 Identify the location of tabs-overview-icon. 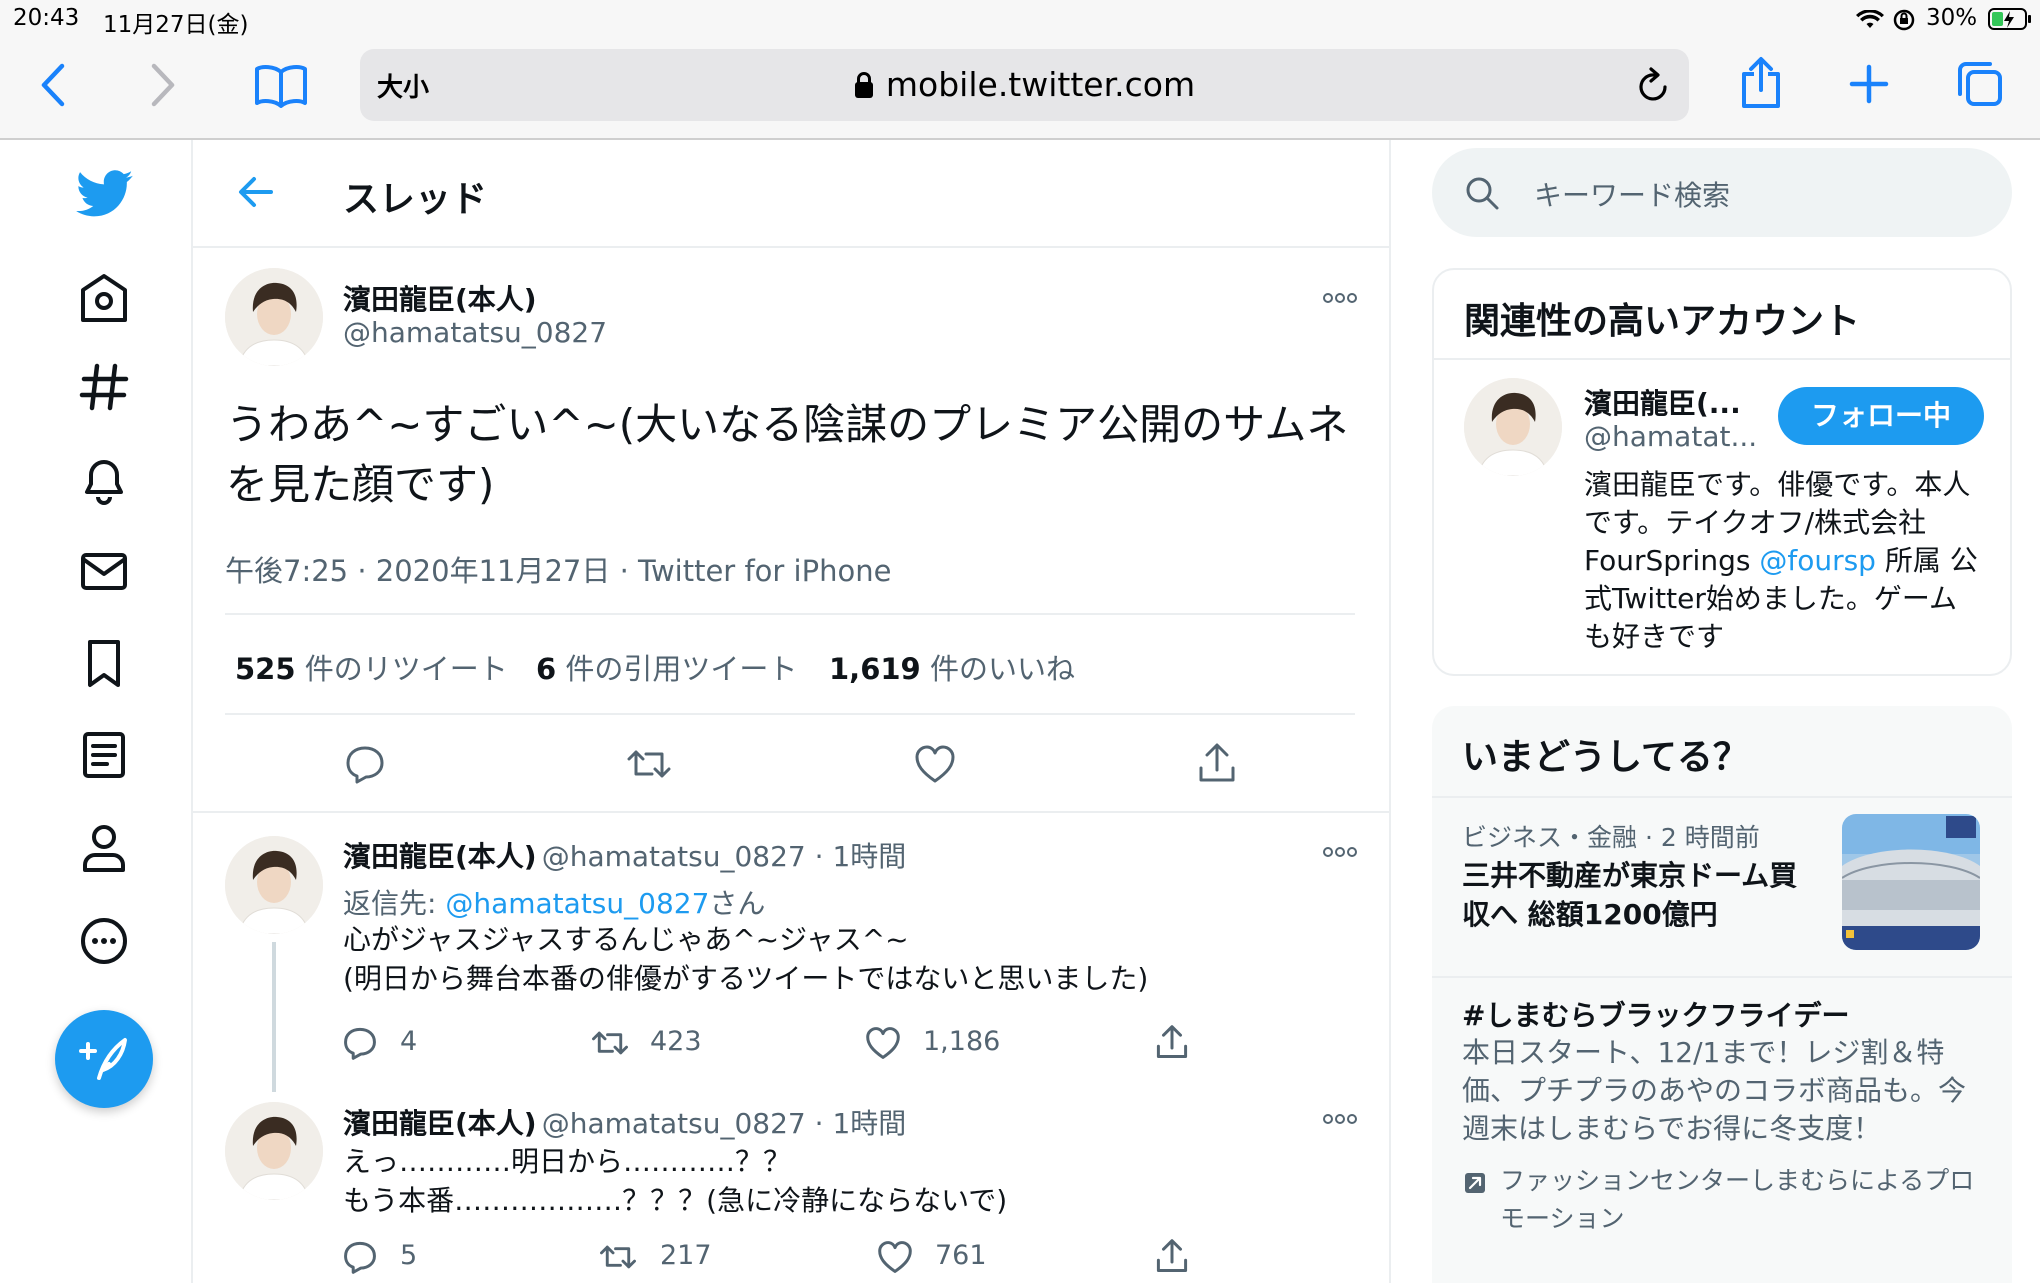
(1980, 84).